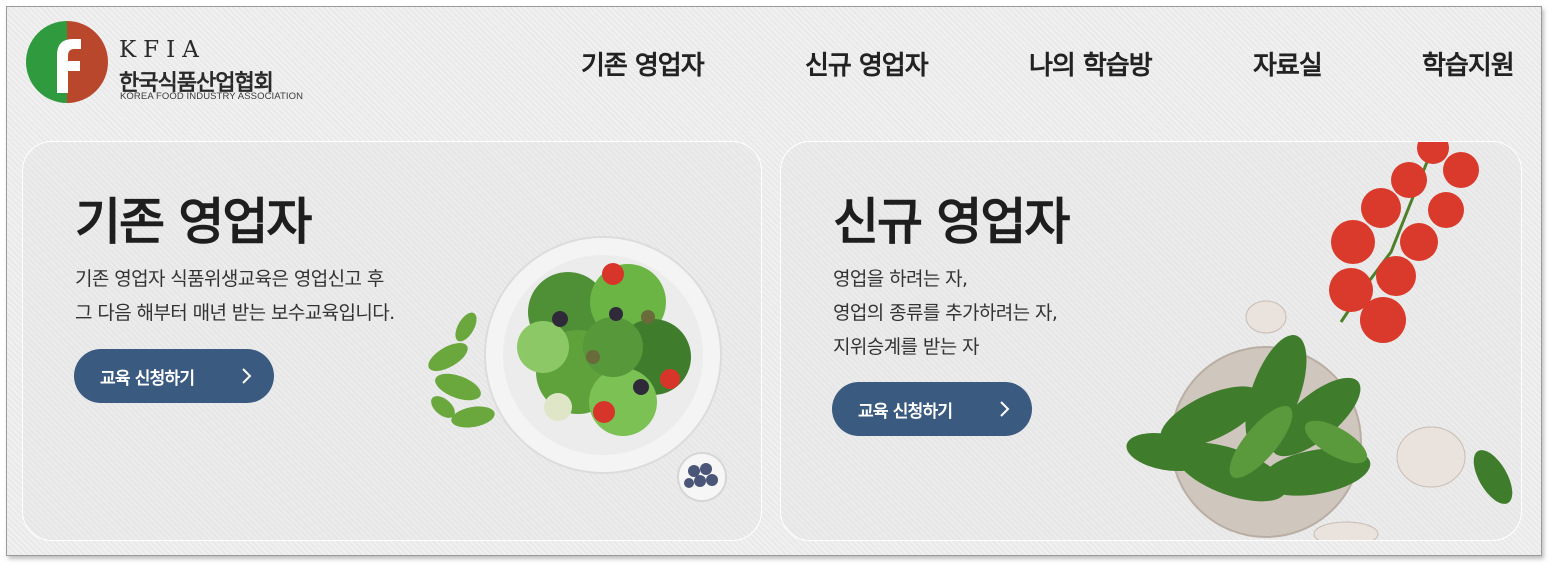 This screenshot has height=566, width=1552. Describe the element at coordinates (1091, 63) in the screenshot. I see `nav-my-study: 나의 학습방` at that location.